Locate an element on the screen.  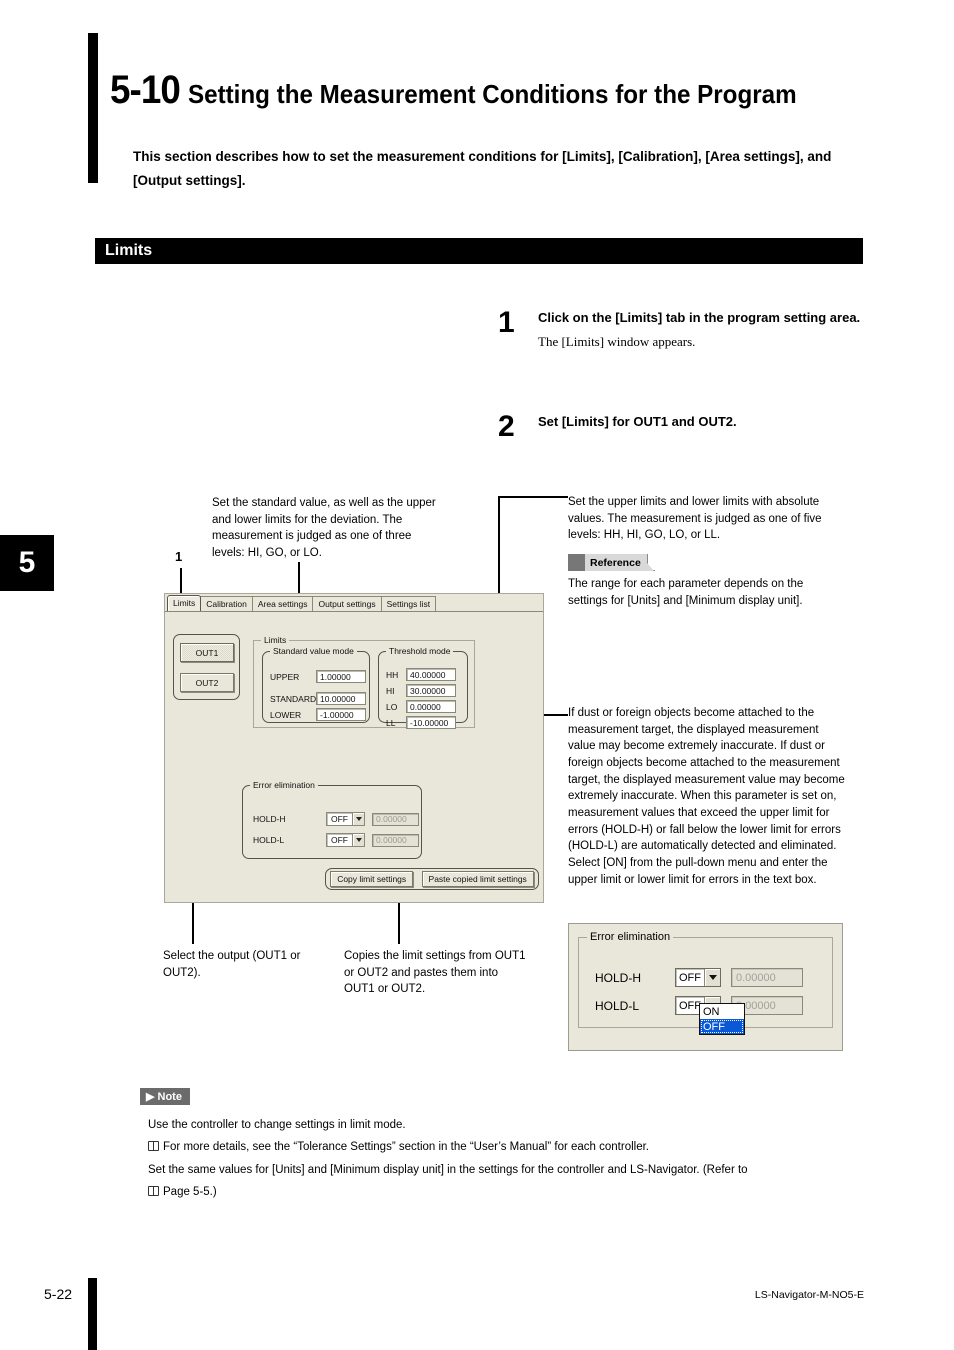
output-button-out1: OUT1 is located at coordinates (207, 652).